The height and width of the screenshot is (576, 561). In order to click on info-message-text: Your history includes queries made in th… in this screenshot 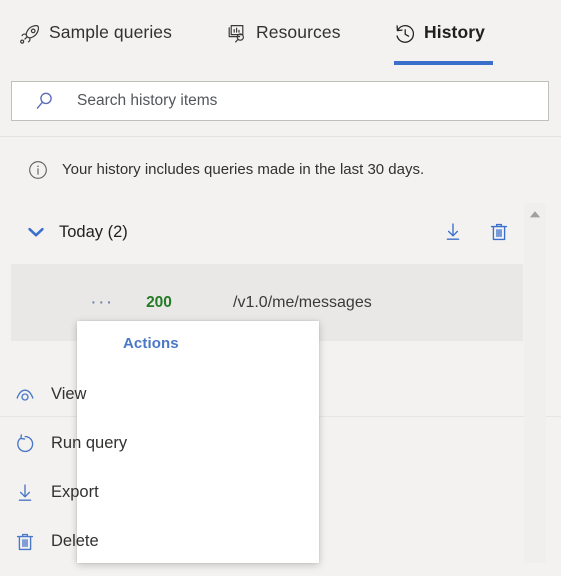, I will do `click(243, 169)`.